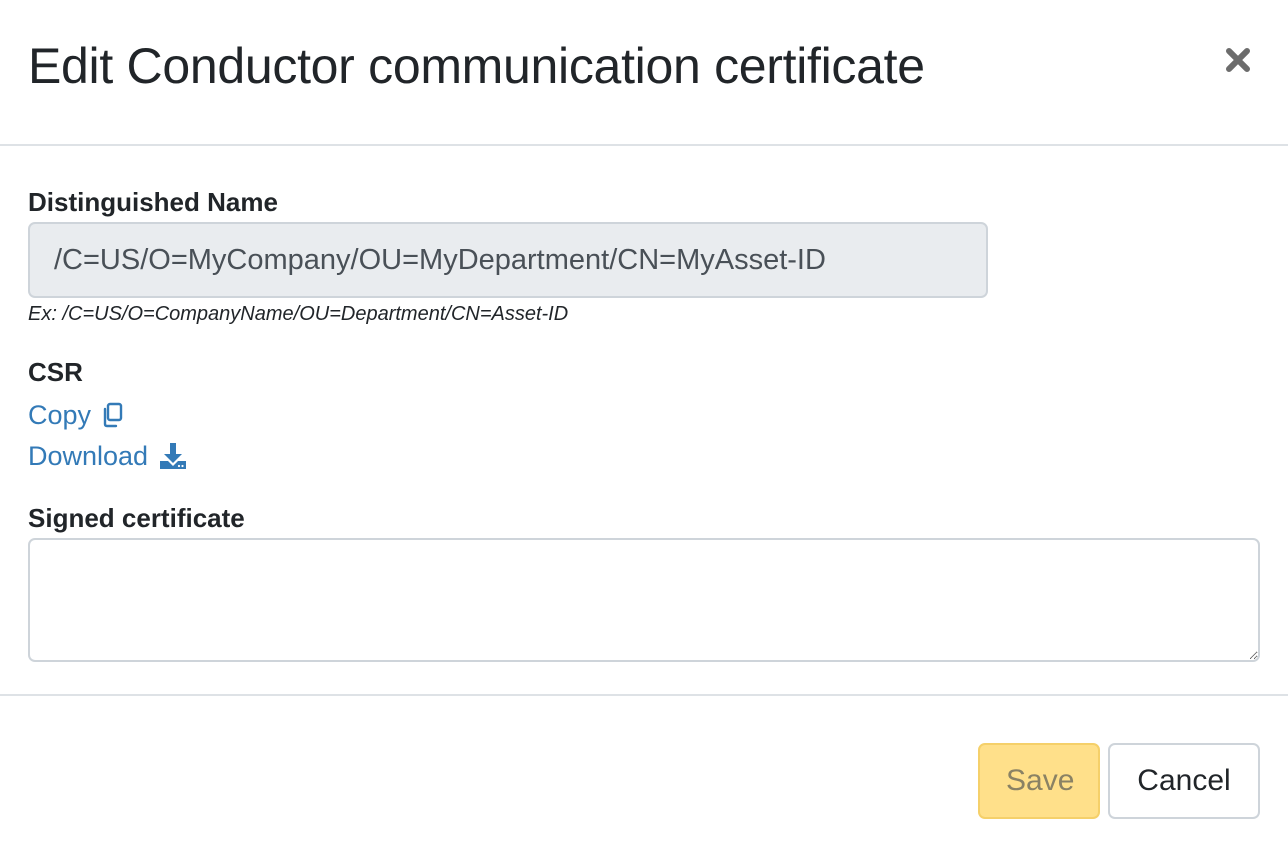 This screenshot has height=844, width=1288. What do you see at coordinates (644, 600) in the screenshot?
I see `signed-certificate-textarea` at bounding box center [644, 600].